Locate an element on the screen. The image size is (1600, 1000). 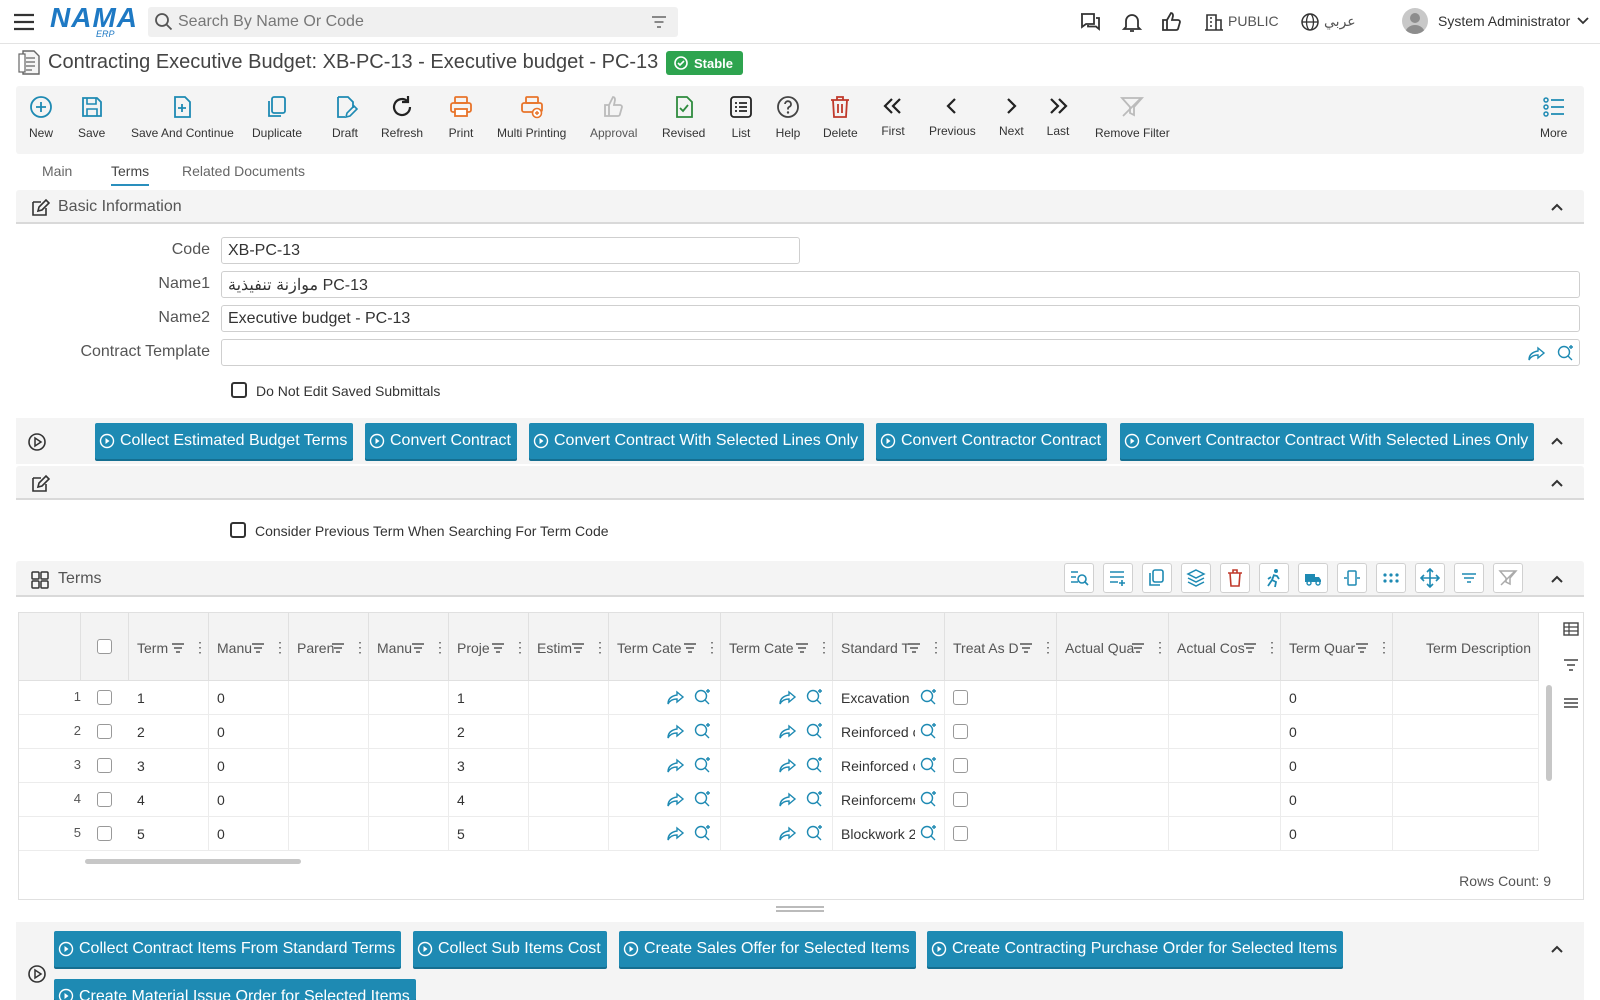
multi-printing-button: Multi Printing is located at coordinates (531, 117).